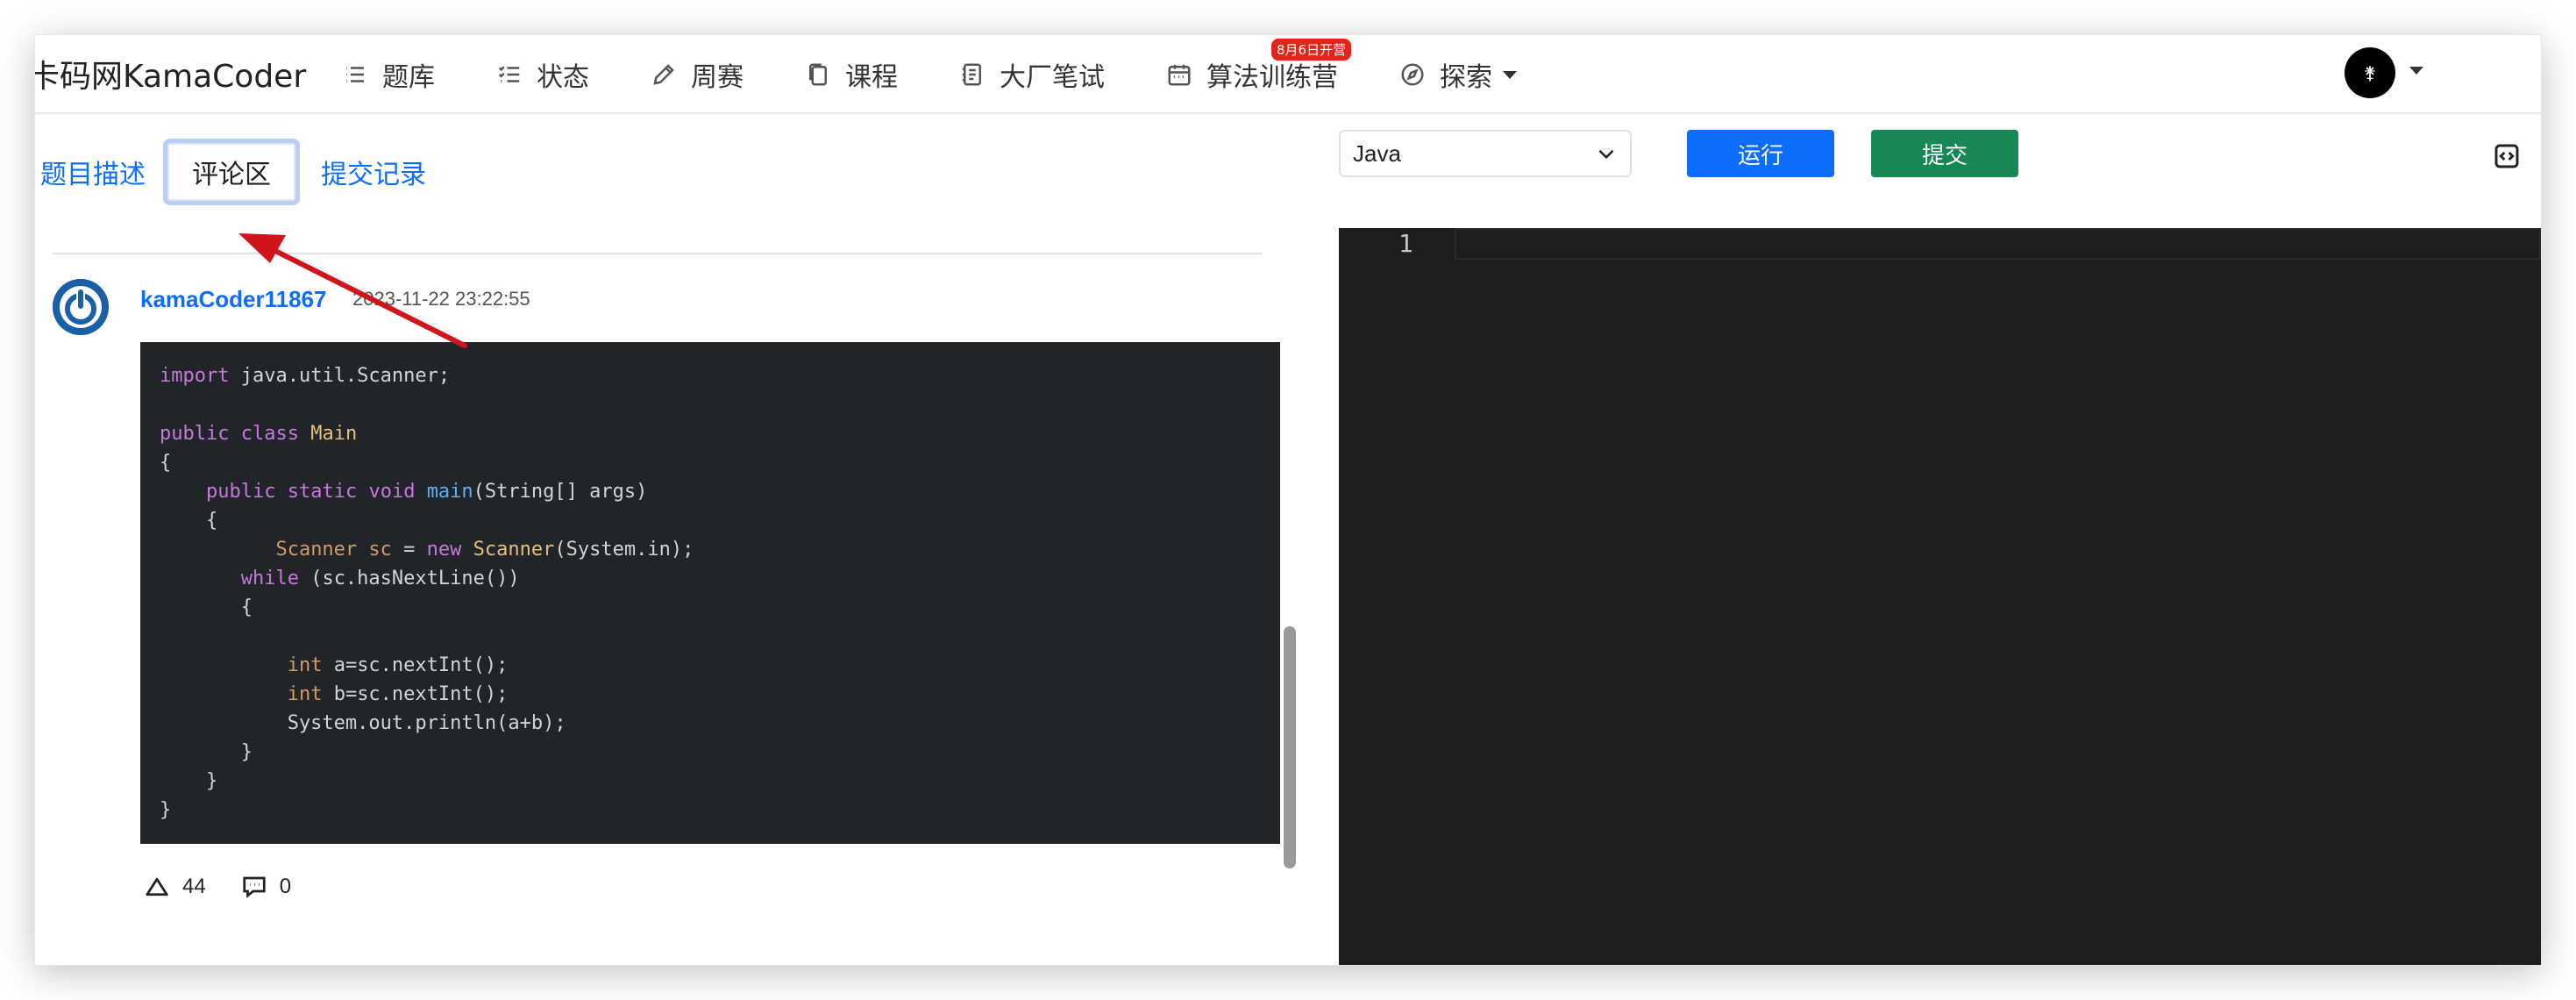  I want to click on like-button: 44, so click(175, 887).